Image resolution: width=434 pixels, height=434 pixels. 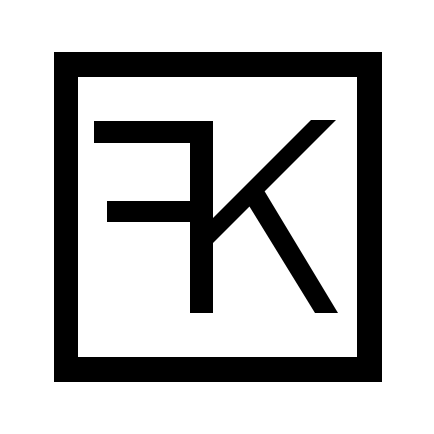 What do you see at coordinates (201, 217) in the screenshot?
I see `k-stem` at bounding box center [201, 217].